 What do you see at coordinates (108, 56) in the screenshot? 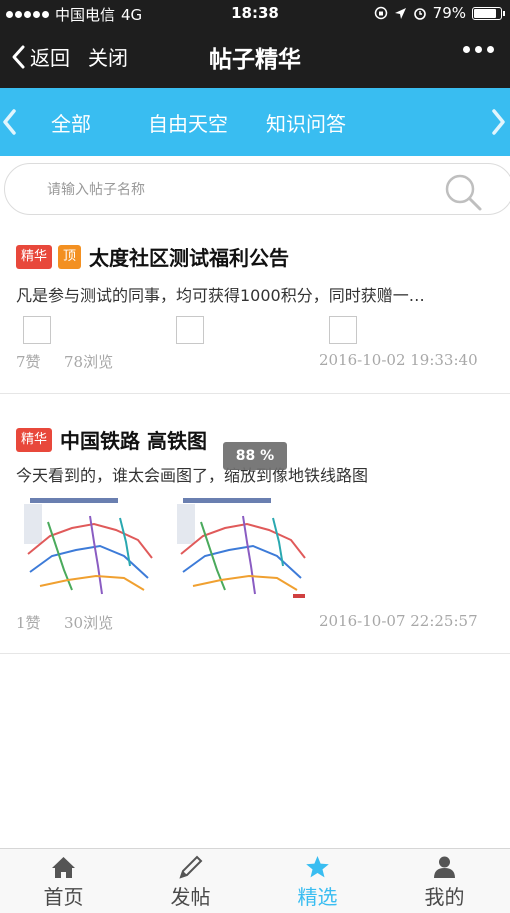
I see `close-button: 关闭` at bounding box center [108, 56].